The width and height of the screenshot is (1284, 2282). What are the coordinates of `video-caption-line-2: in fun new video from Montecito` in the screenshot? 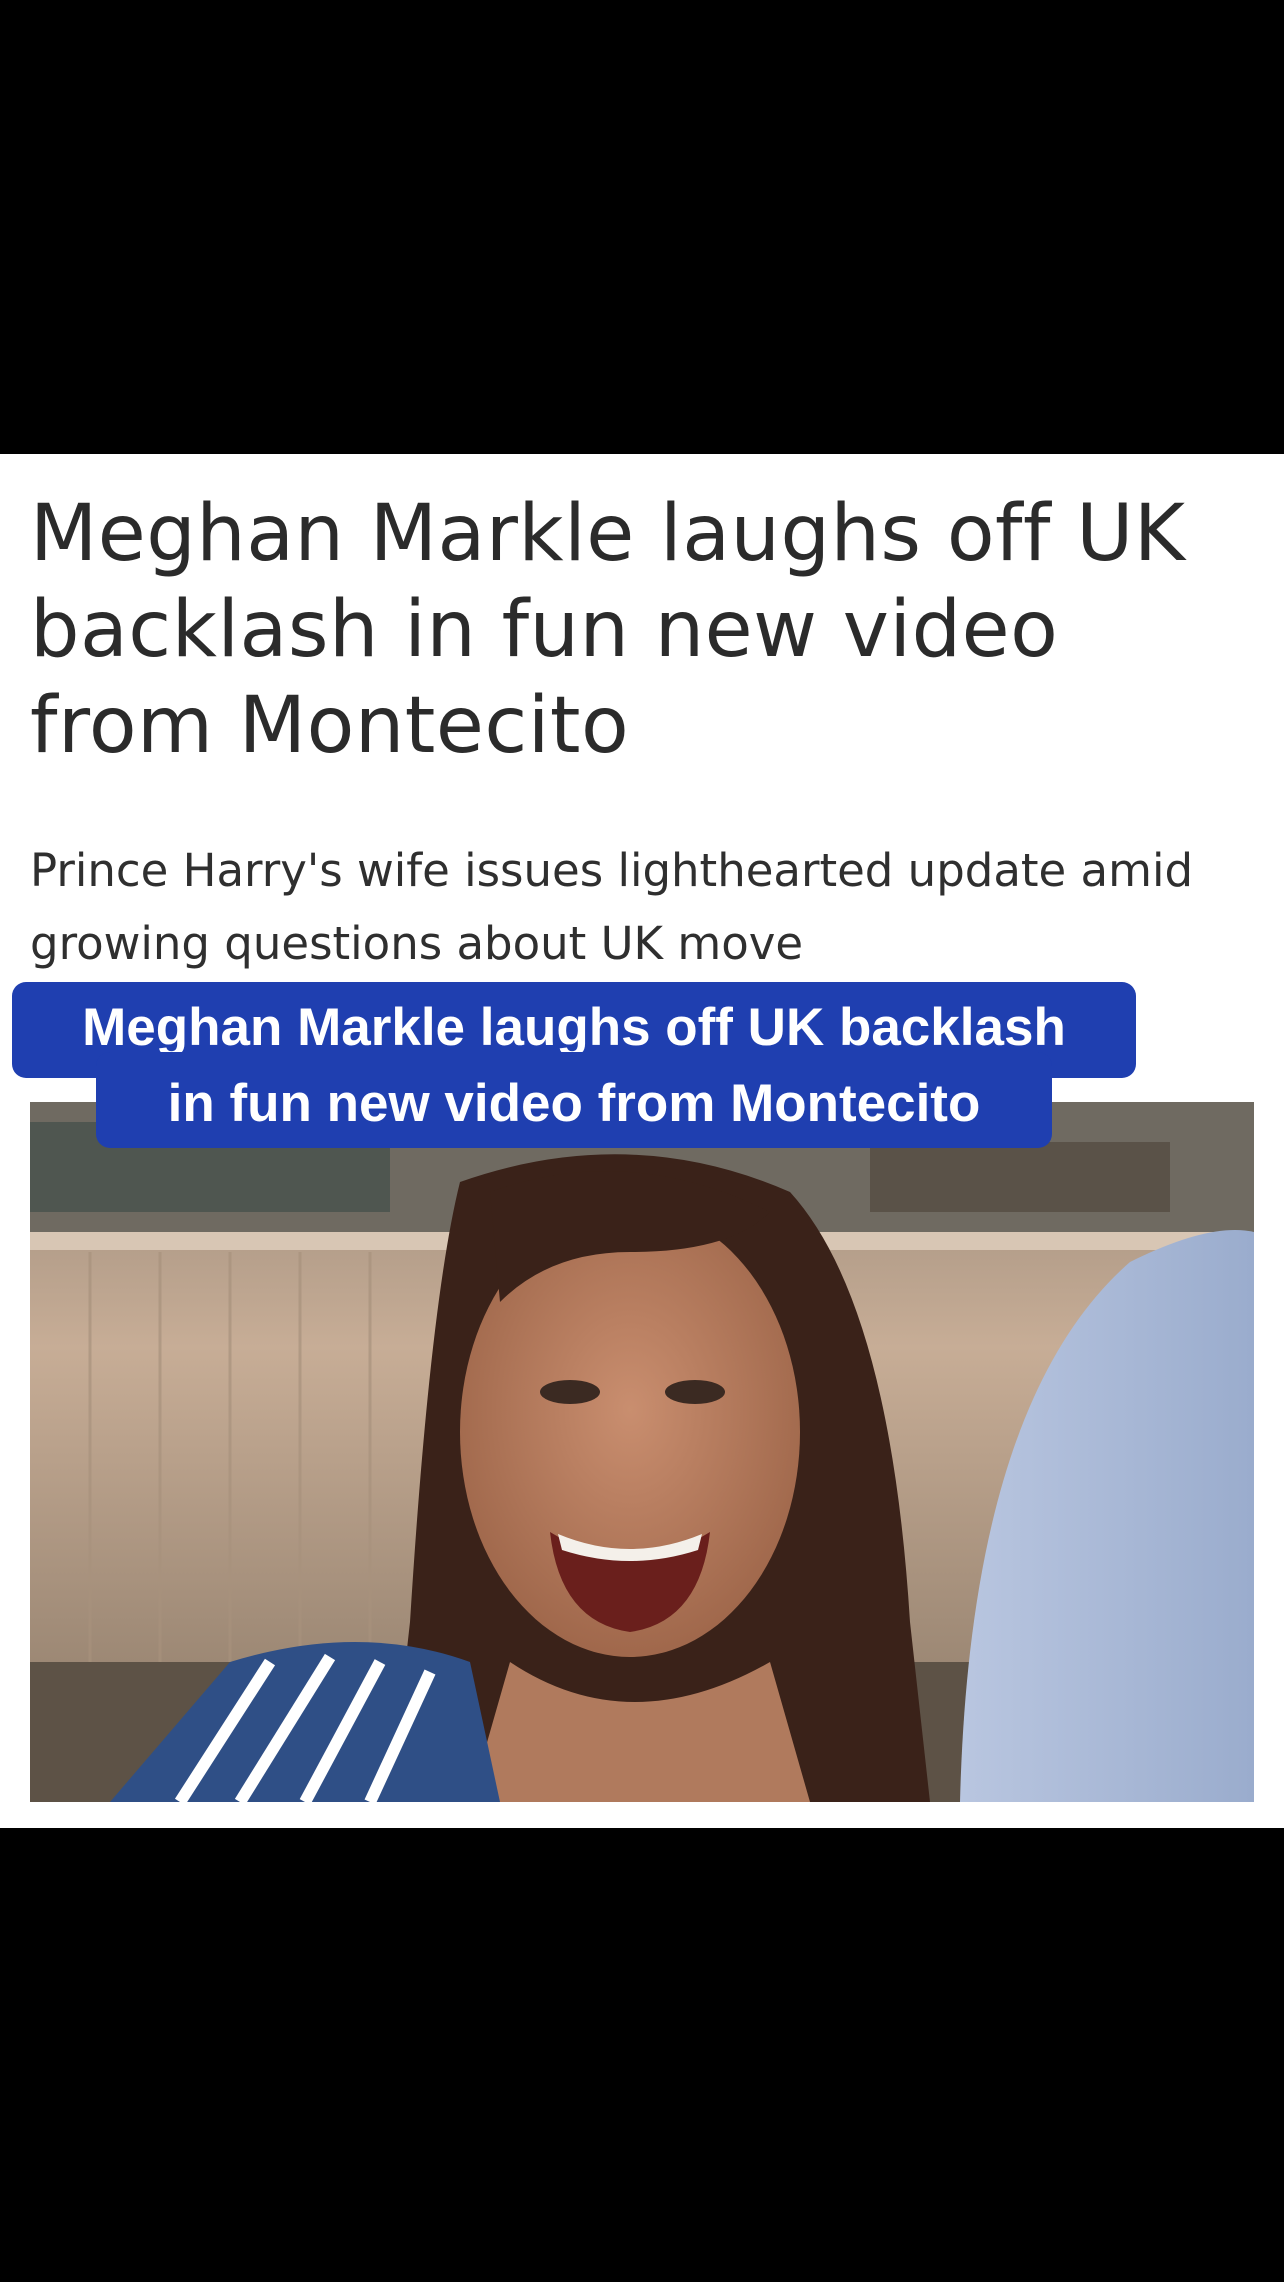 It's located at (574, 1100).